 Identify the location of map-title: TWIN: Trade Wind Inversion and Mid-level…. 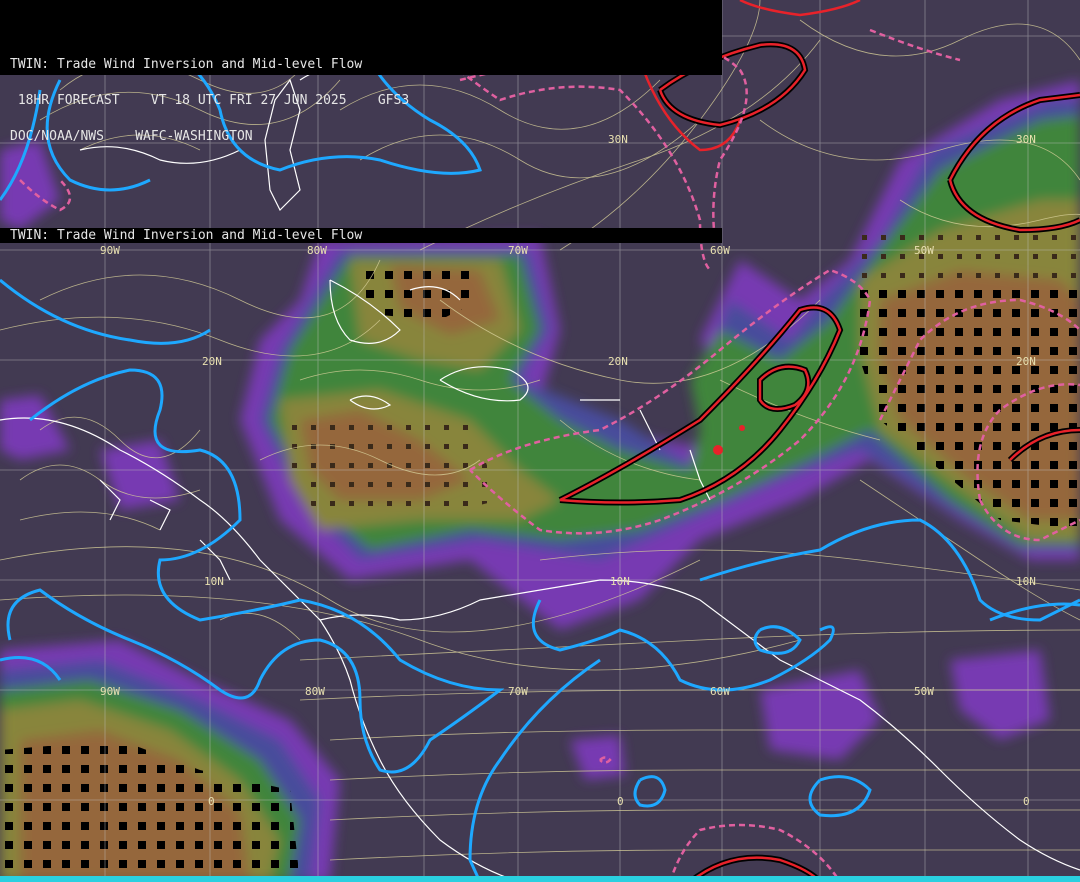
(186, 64).